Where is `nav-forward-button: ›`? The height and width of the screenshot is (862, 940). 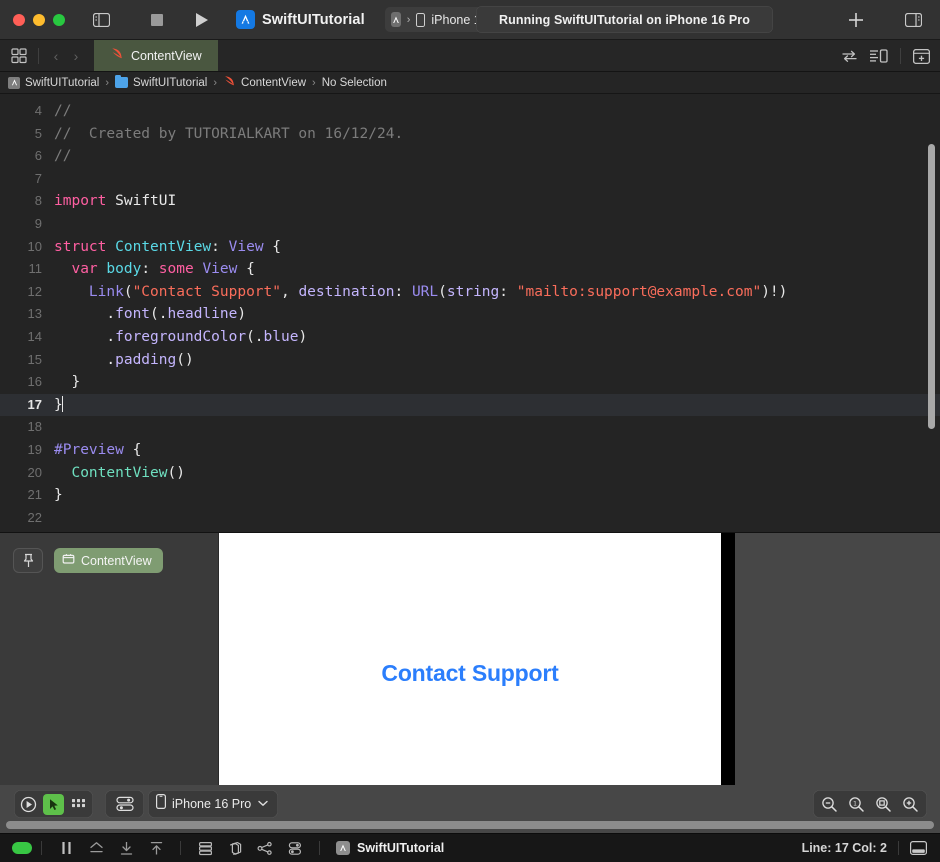
nav-forward-button: › is located at coordinates (76, 56).